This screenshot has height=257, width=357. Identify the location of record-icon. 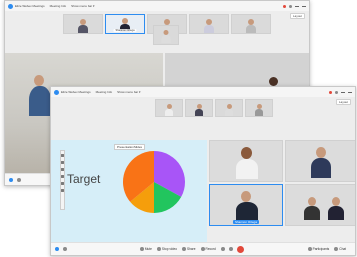
(202, 249).